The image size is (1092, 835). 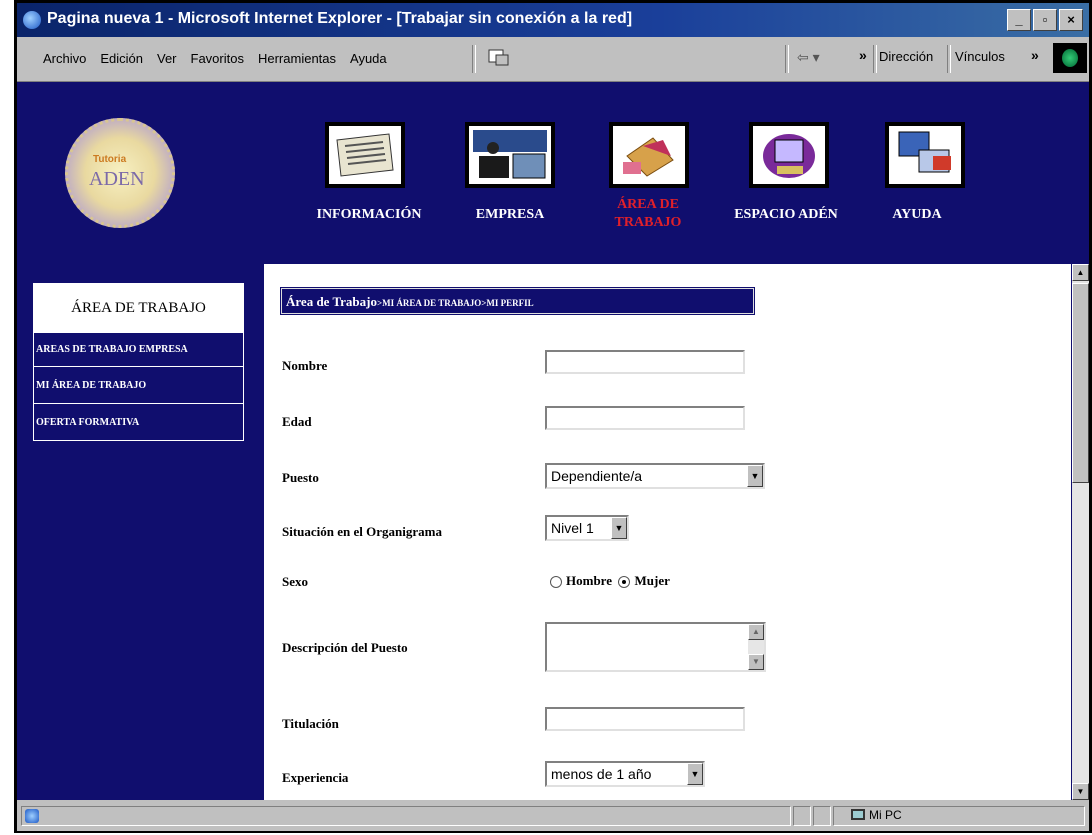 What do you see at coordinates (167, 58) in the screenshot?
I see `menu-ver: Ver` at bounding box center [167, 58].